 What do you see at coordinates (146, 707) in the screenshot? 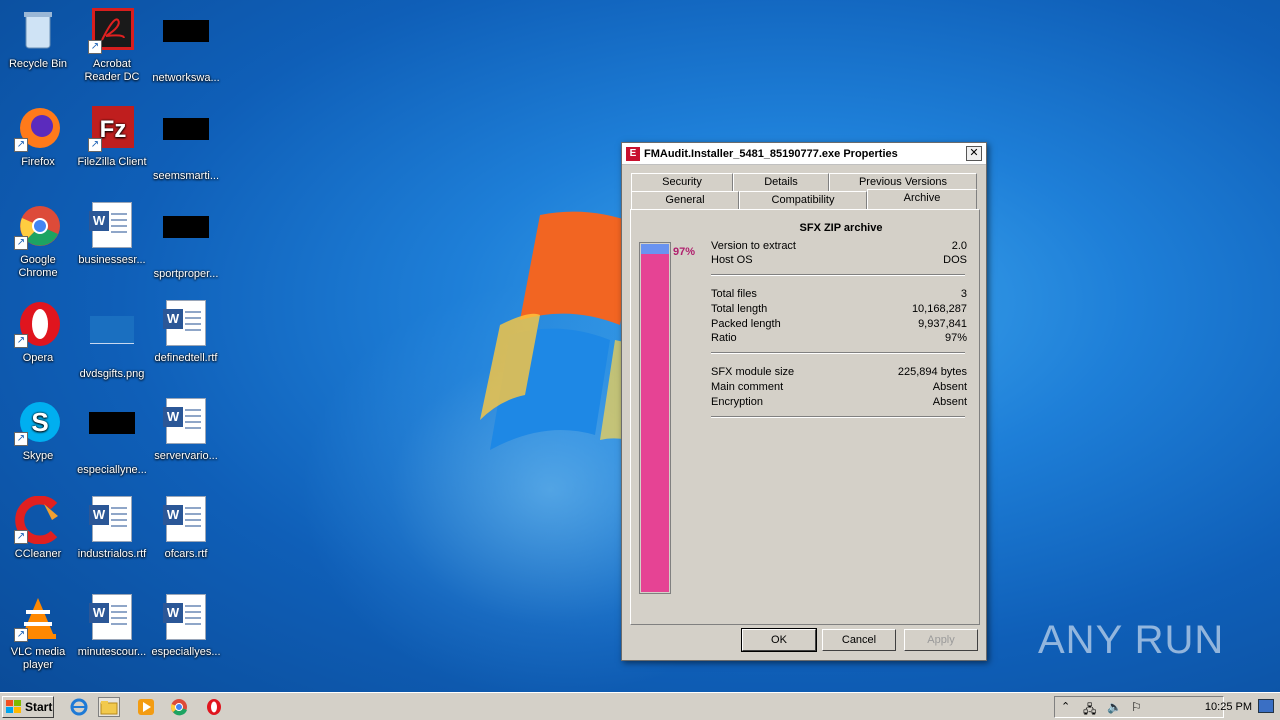
I see `media-player-icon` at bounding box center [146, 707].